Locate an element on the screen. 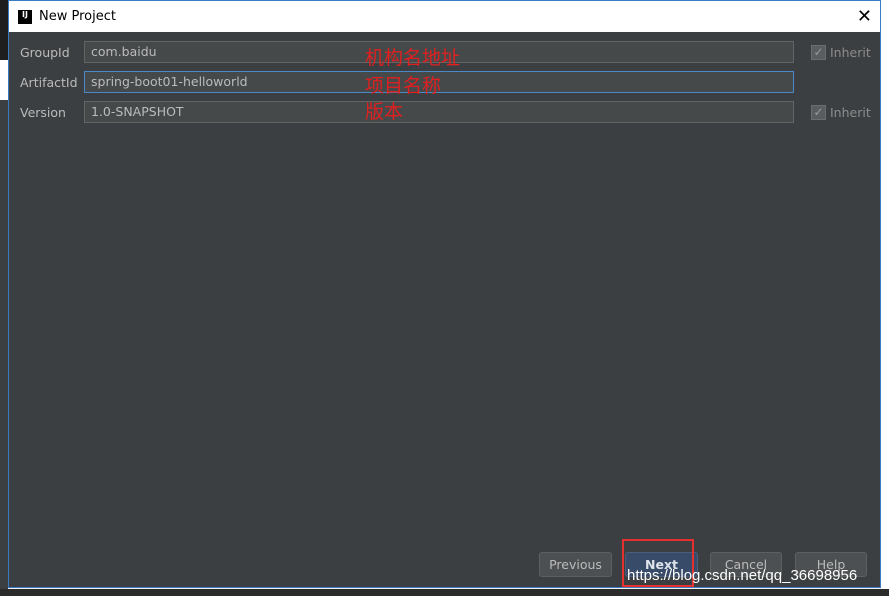  annotation-artifact: 项目名称 is located at coordinates (403, 86).